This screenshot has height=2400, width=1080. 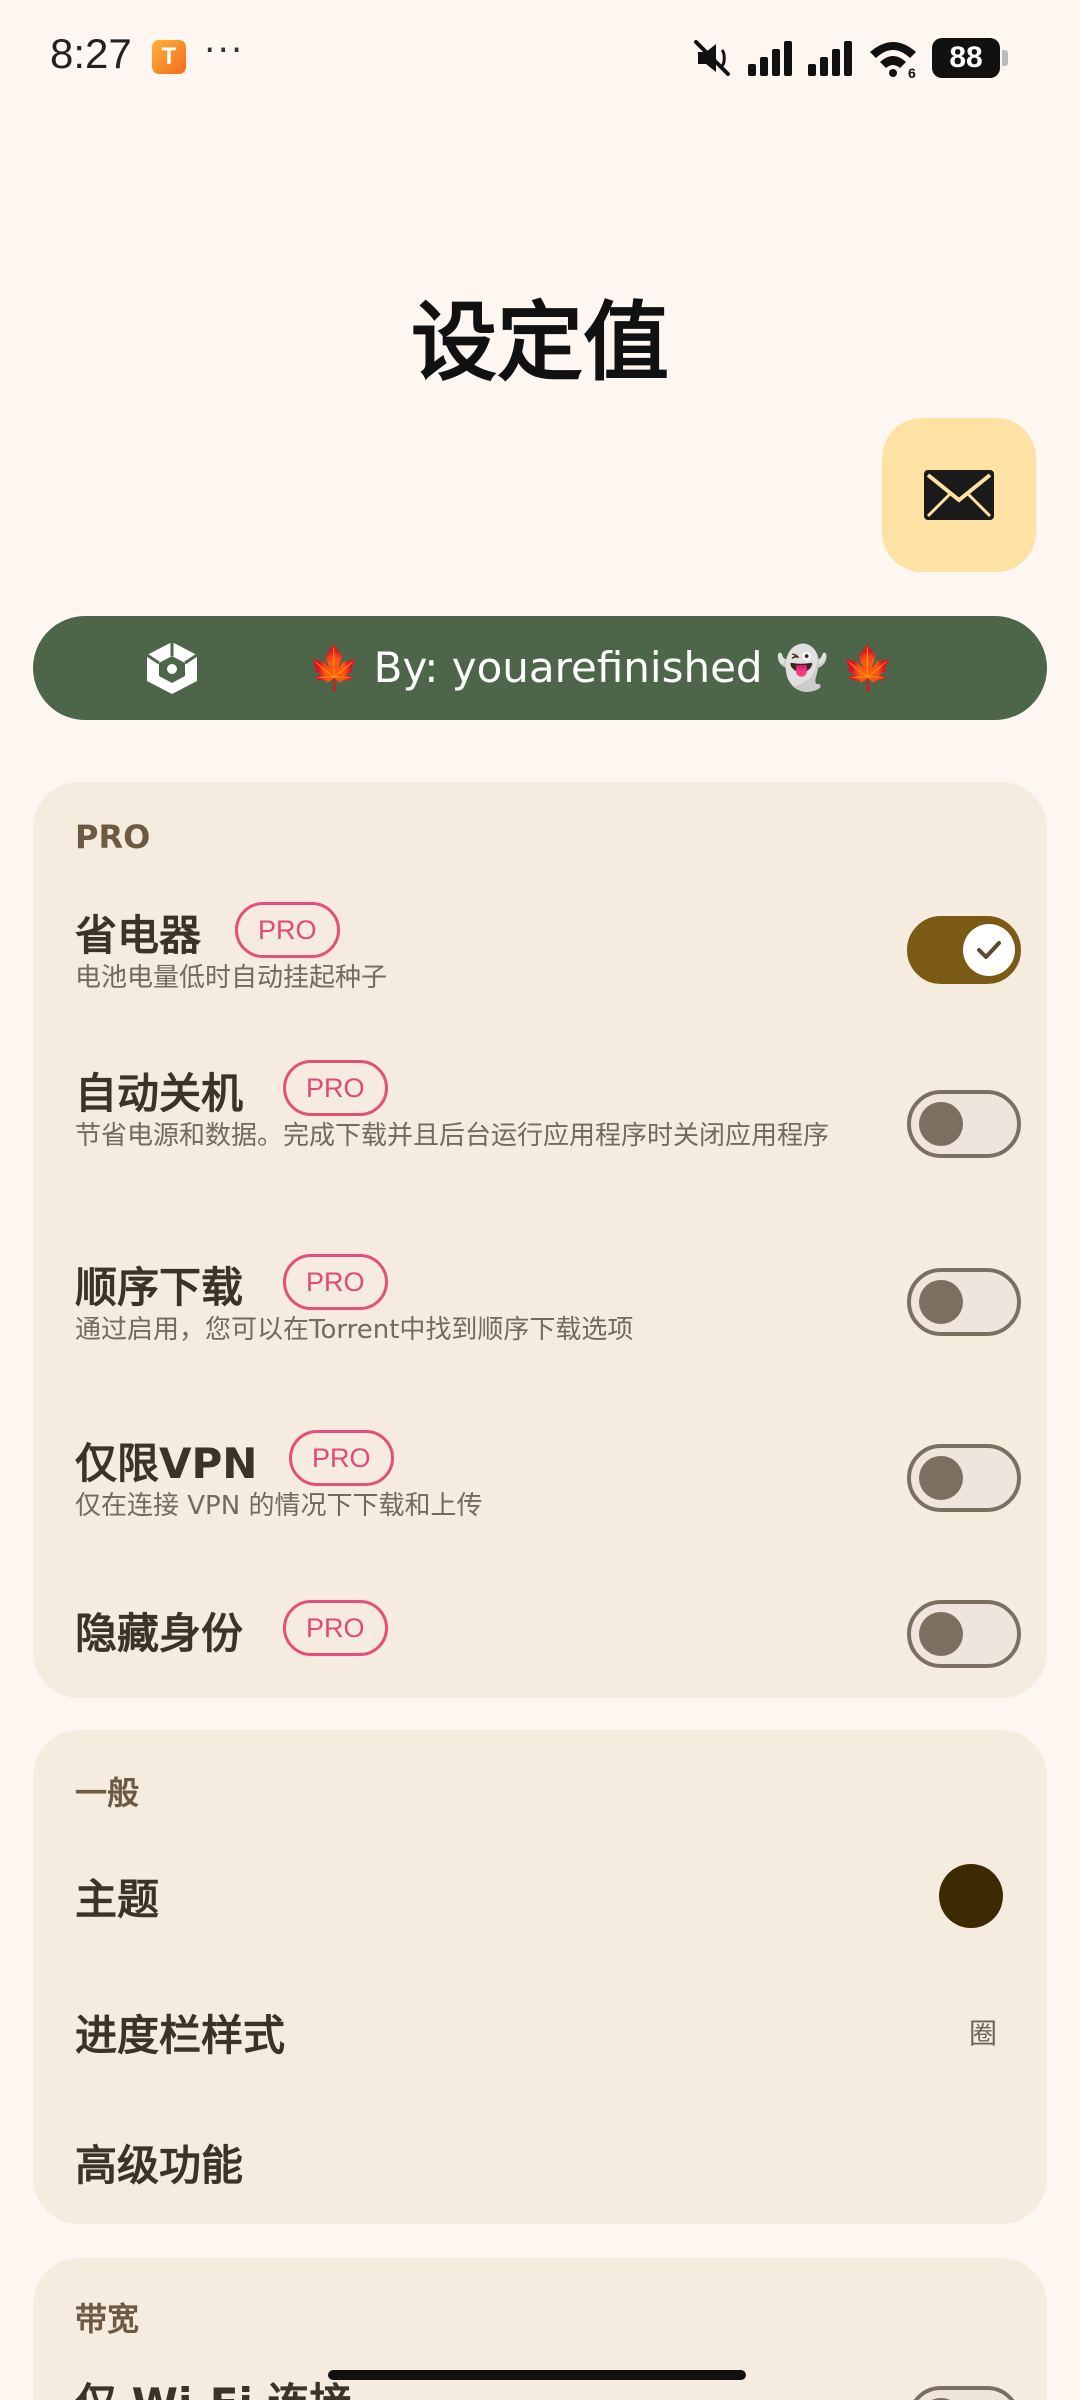 I want to click on mail-button, so click(x=959, y=495).